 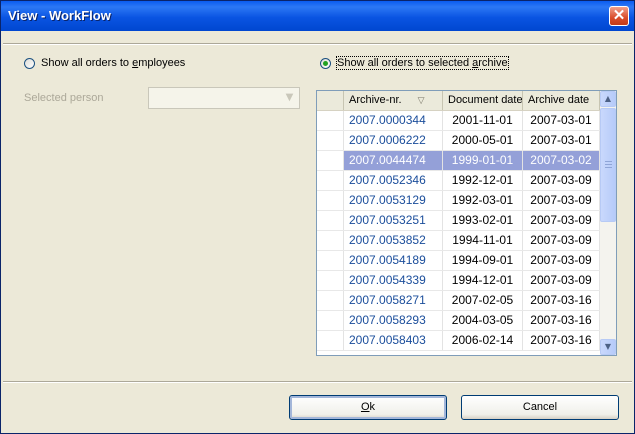 I want to click on column-header-select, so click(x=330, y=100).